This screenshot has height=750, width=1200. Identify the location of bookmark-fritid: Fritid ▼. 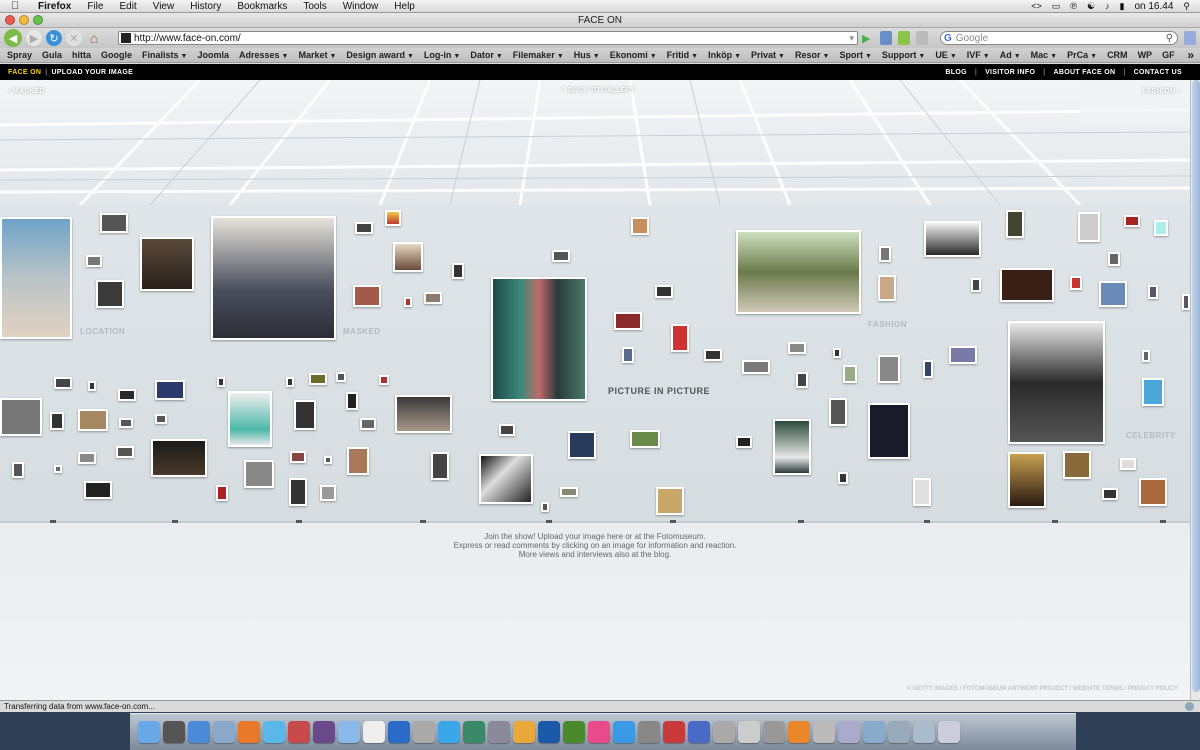
(682, 55).